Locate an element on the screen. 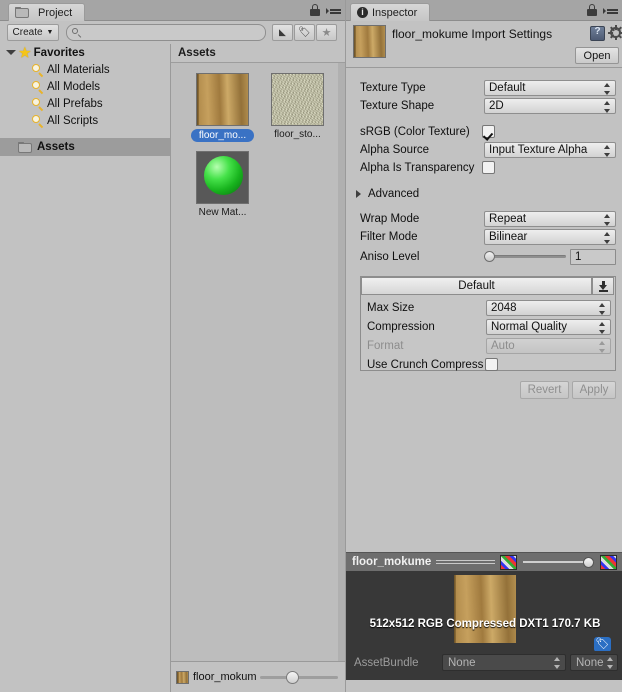  asset-label-icon: 🏷 is located at coordinates (602, 644).